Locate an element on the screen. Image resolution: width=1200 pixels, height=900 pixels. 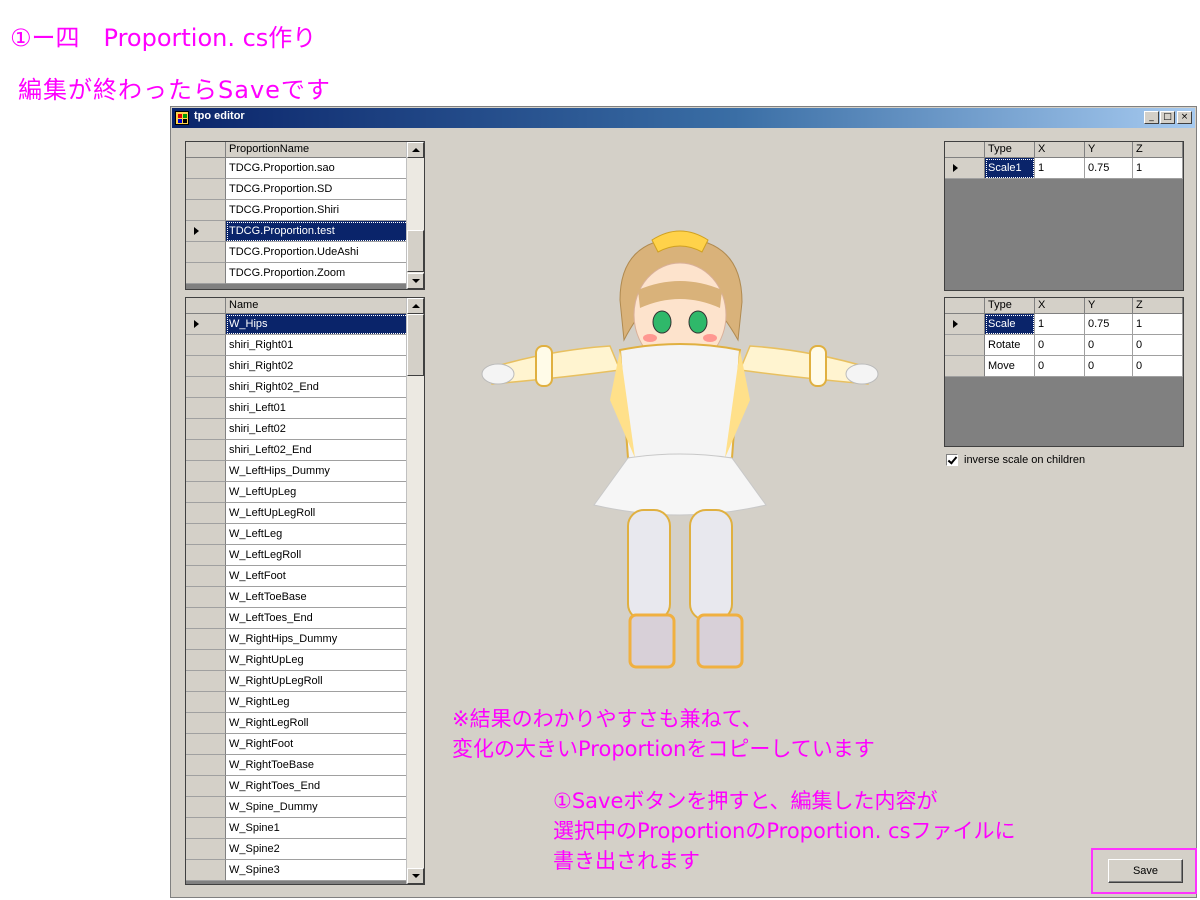
table-row: TDCG.Proportion.test is located at coordinates (297, 231).